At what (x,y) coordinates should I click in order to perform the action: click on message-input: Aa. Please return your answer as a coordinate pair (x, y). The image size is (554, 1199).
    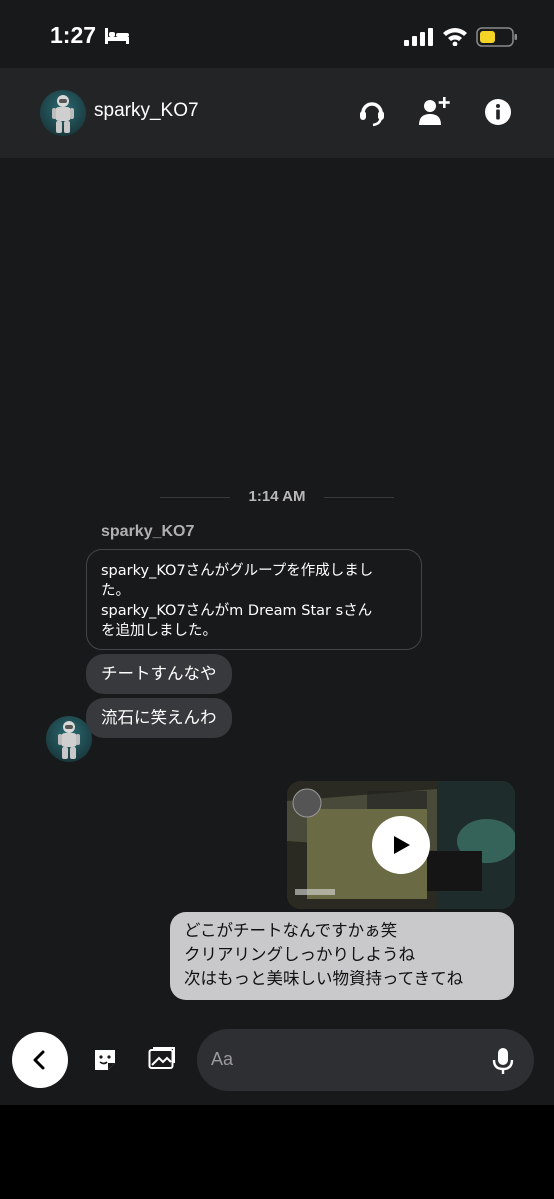
    Looking at the image, I should click on (365, 1060).